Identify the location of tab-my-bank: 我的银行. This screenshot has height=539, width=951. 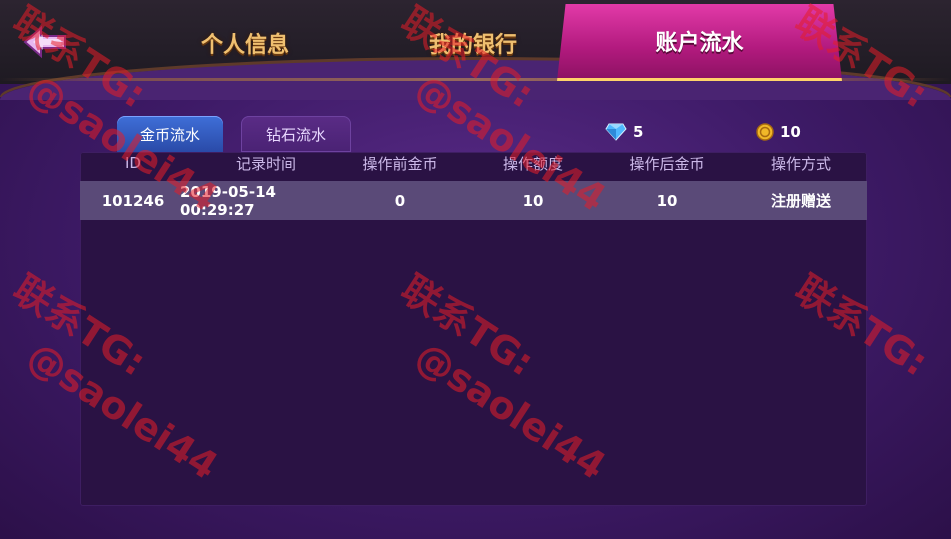
(473, 43).